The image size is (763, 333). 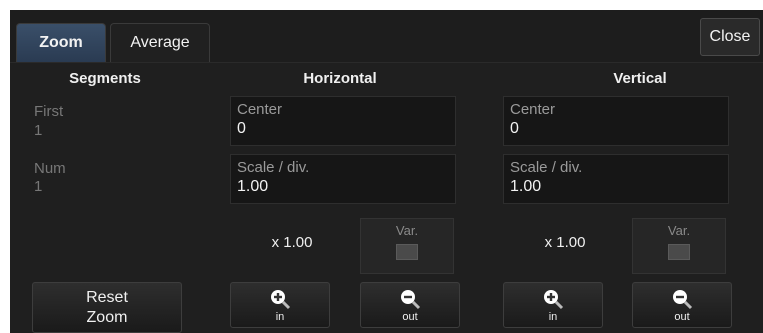 I want to click on vertical-zoom-out-button: out, so click(x=682, y=305).